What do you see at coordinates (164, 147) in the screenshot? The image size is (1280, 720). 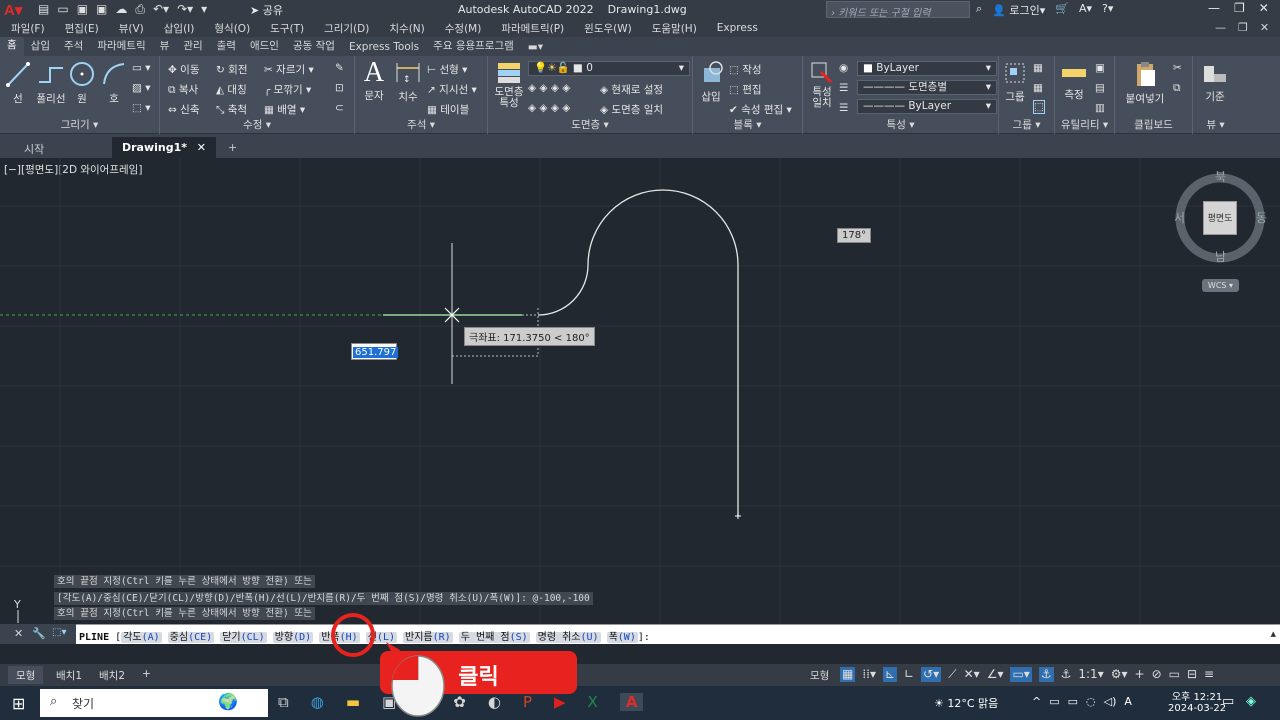 I see `tab-drawing1: Drawing1* ✕` at bounding box center [164, 147].